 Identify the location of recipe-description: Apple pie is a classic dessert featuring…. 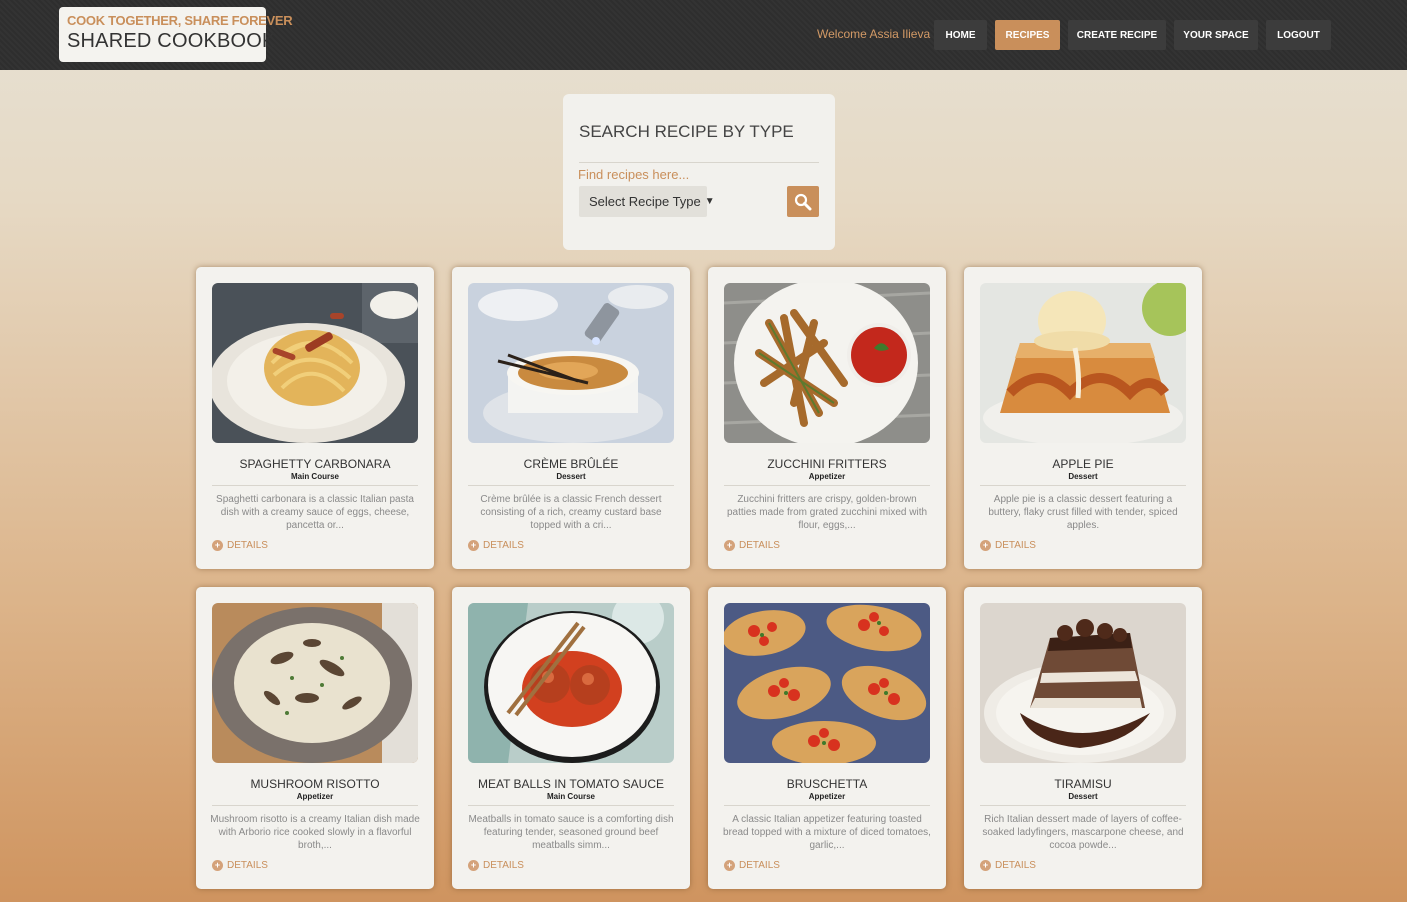
(1083, 512).